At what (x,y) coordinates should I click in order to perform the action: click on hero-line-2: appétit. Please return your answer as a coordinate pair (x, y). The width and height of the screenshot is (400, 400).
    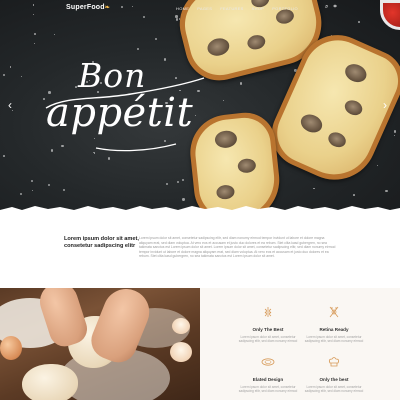
    Looking at the image, I should click on (120, 113).